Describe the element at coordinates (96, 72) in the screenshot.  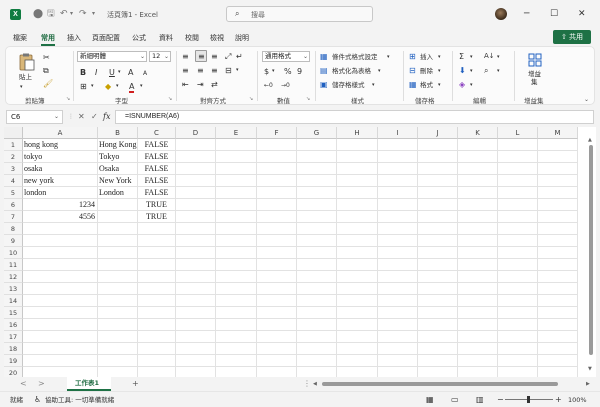
I see `italic-button: I` at that location.